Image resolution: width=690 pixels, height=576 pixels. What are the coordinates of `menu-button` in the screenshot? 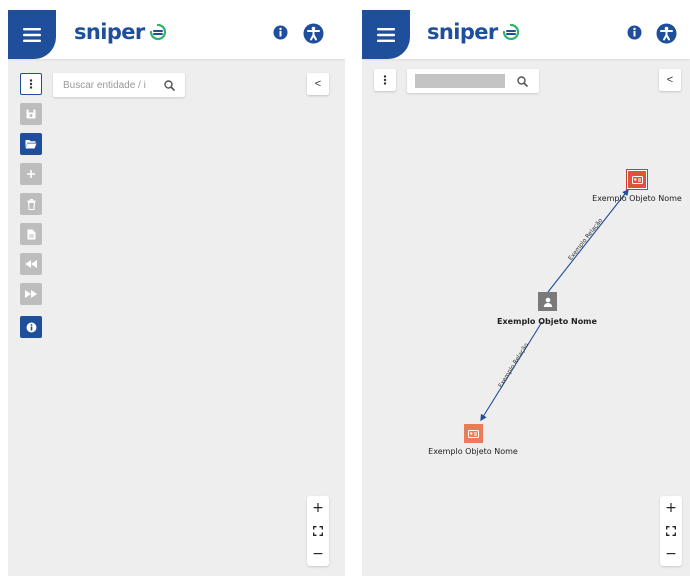 It's located at (32, 34).